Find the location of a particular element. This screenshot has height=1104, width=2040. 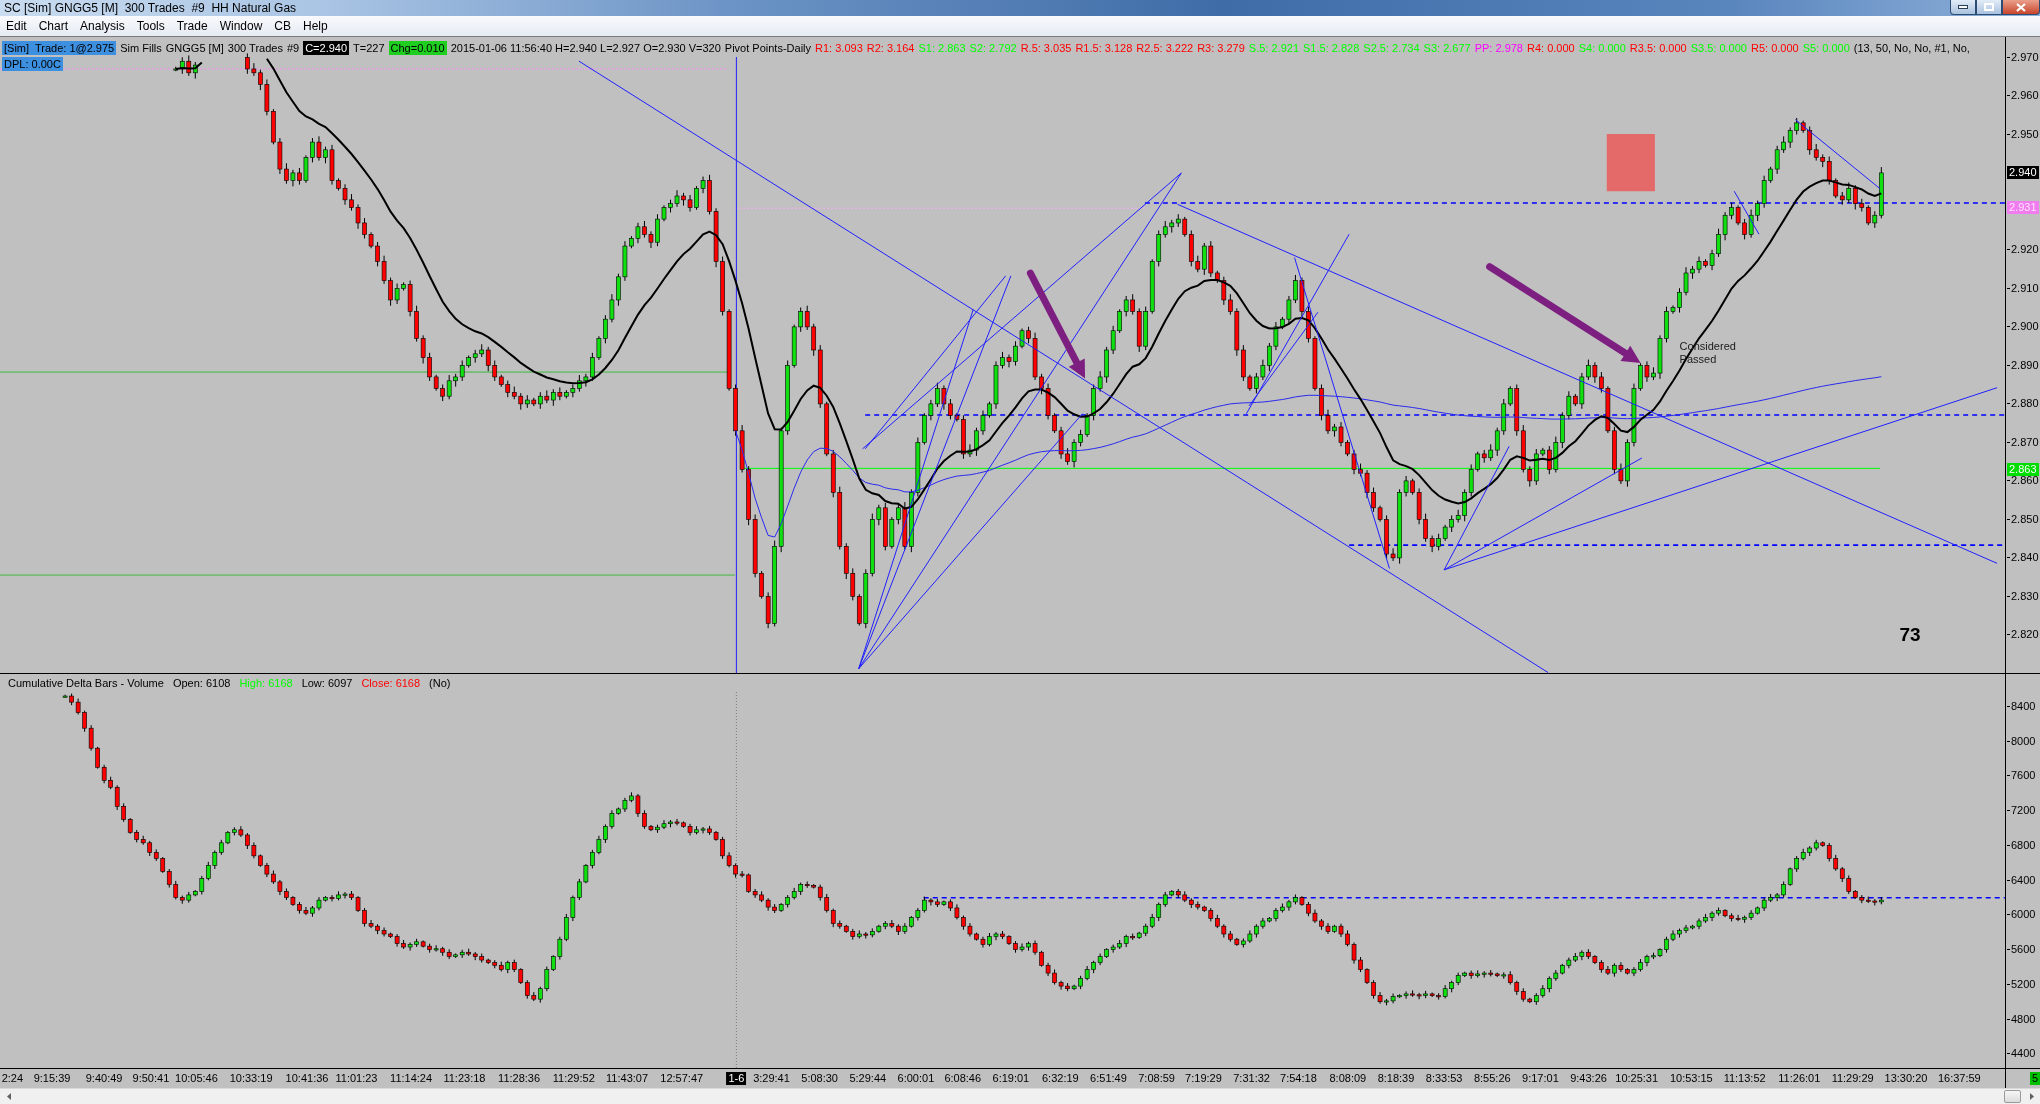

account-tag: DPL: 0.00C is located at coordinates (32, 64).